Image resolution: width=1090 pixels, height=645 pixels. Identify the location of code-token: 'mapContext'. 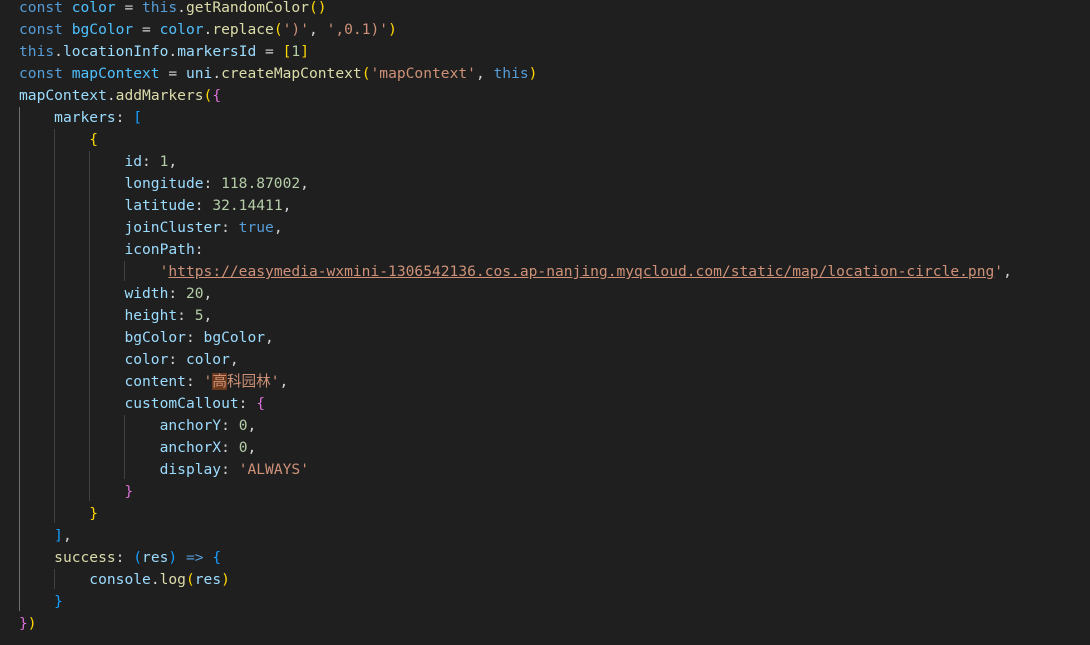
(423, 73).